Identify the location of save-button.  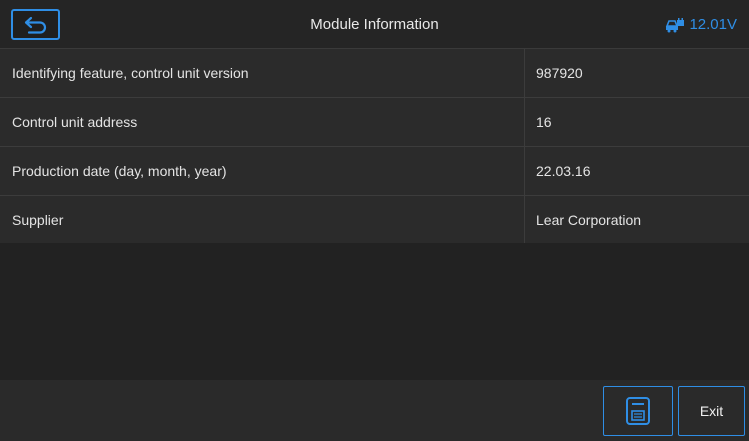
(638, 411).